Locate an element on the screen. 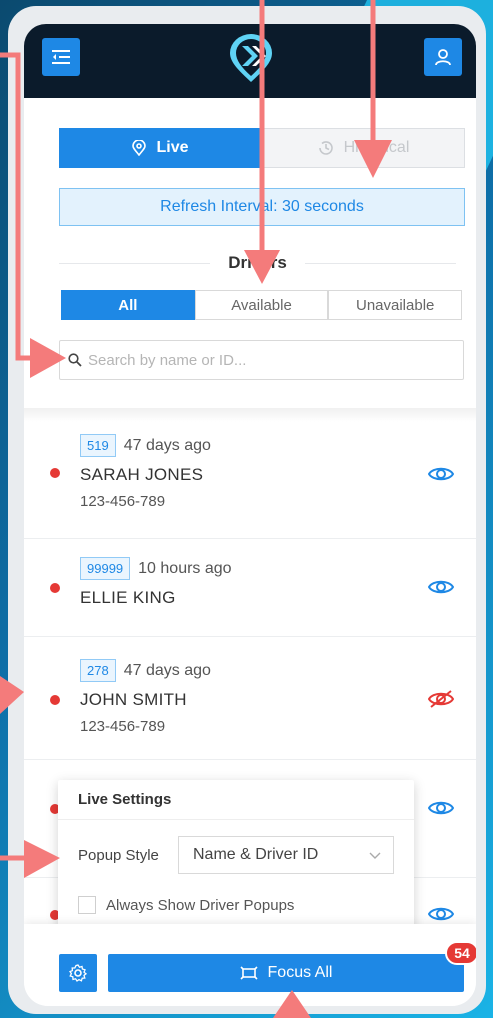  filter-unavailable: Unavailable is located at coordinates (395, 305).